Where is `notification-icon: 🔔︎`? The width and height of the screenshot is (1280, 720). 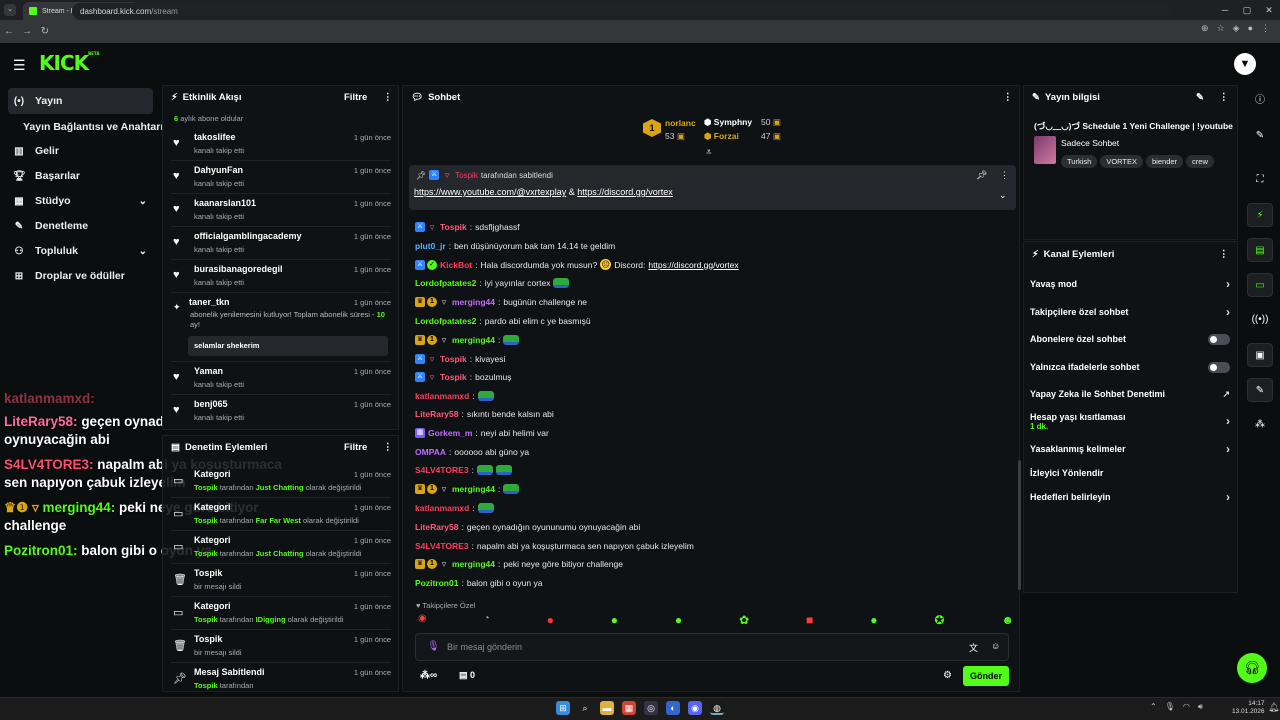 notification-icon: 🔔︎ is located at coordinates (1273, 707).